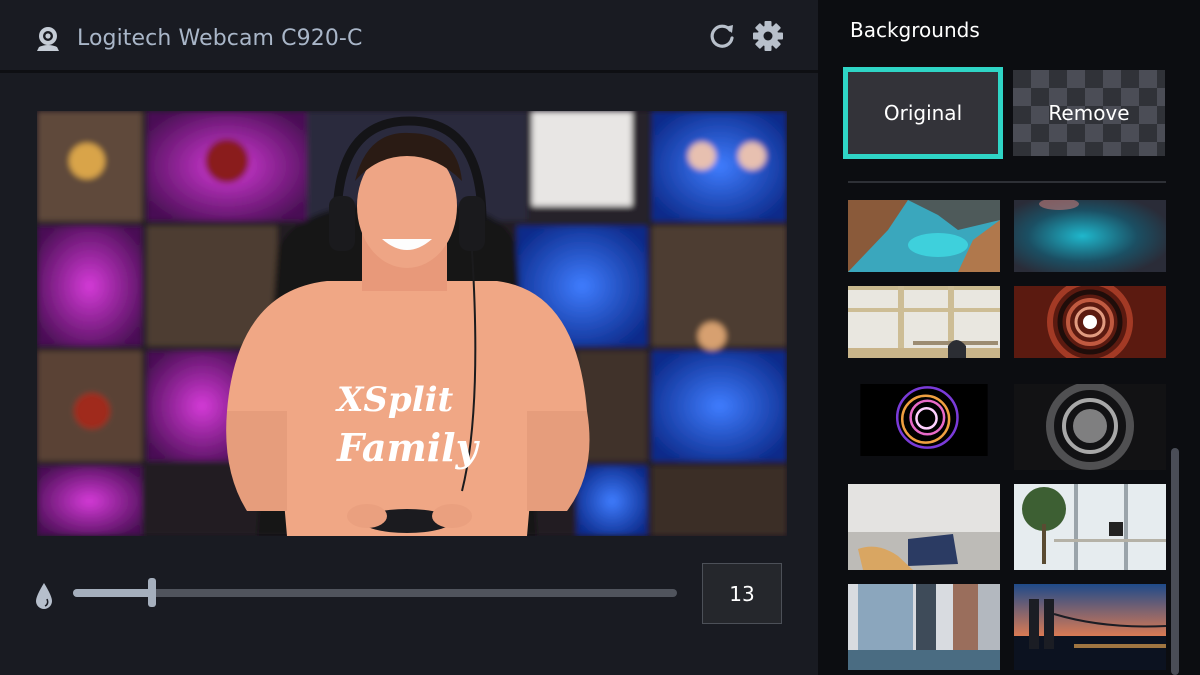  Describe the element at coordinates (1175, 561) in the screenshot. I see `backgrounds-scrollbar` at that location.